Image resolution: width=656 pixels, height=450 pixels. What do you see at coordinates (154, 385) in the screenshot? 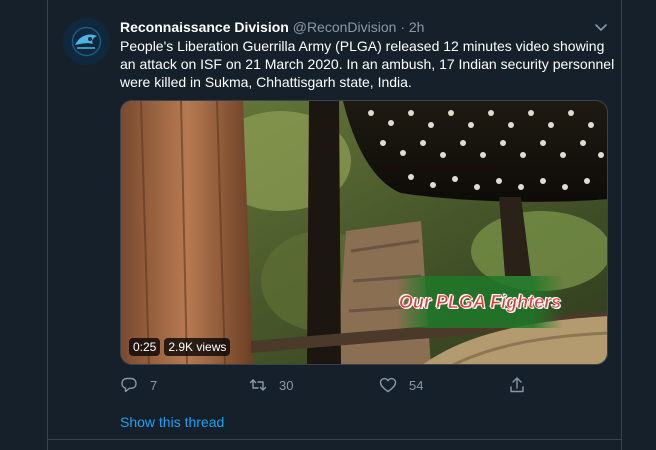
I see `reply-count: 7` at bounding box center [154, 385].